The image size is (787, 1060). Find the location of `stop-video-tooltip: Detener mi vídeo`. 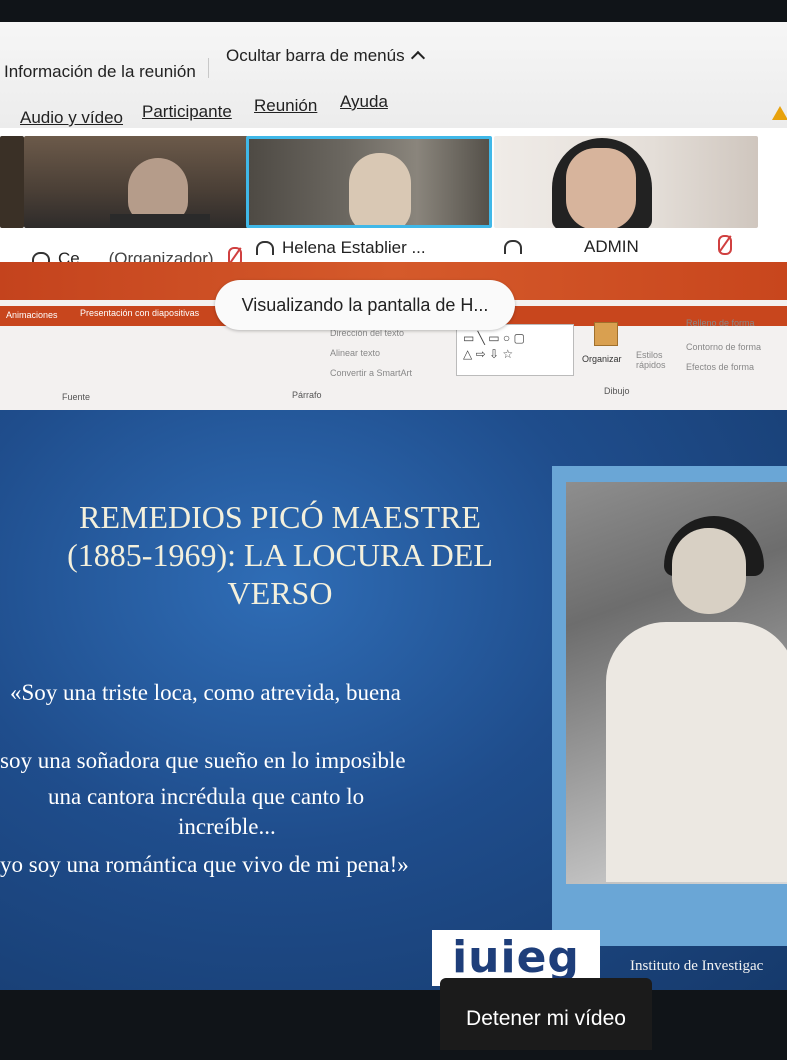

stop-video-tooltip: Detener mi vídeo is located at coordinates (546, 1014).